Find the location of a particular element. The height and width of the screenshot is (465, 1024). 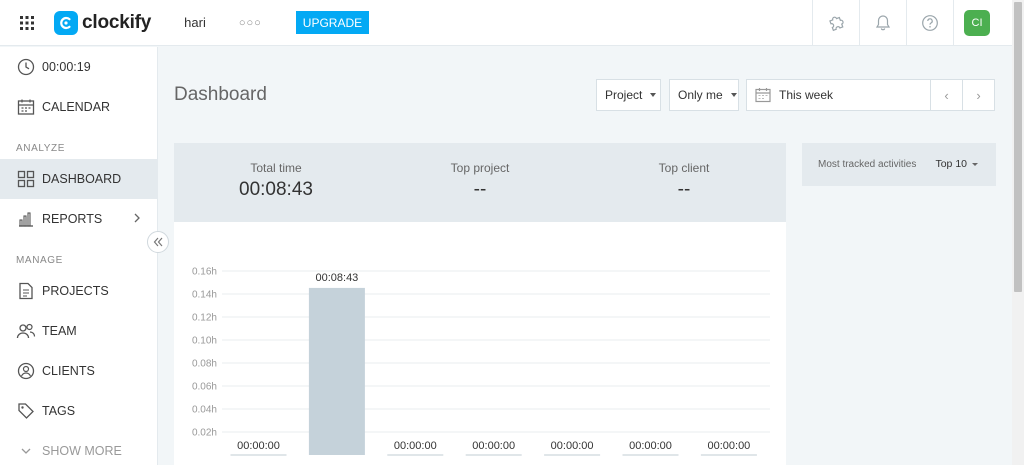

stat-top-client: Top client -- is located at coordinates (684, 182).